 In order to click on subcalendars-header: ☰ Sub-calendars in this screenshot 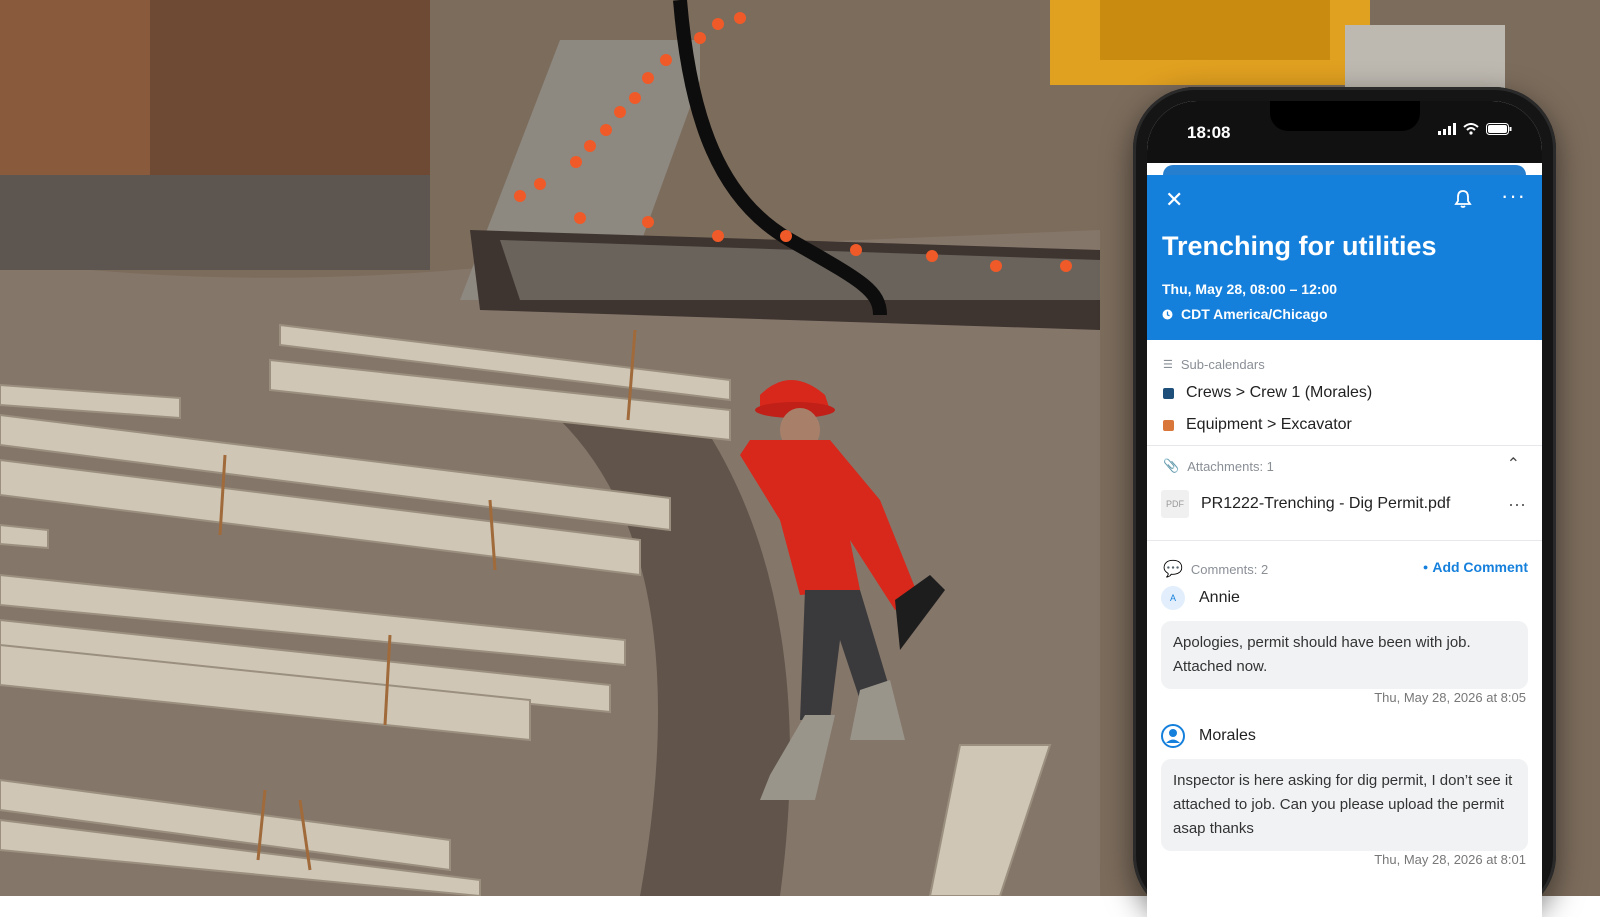, I will do `click(1214, 364)`.